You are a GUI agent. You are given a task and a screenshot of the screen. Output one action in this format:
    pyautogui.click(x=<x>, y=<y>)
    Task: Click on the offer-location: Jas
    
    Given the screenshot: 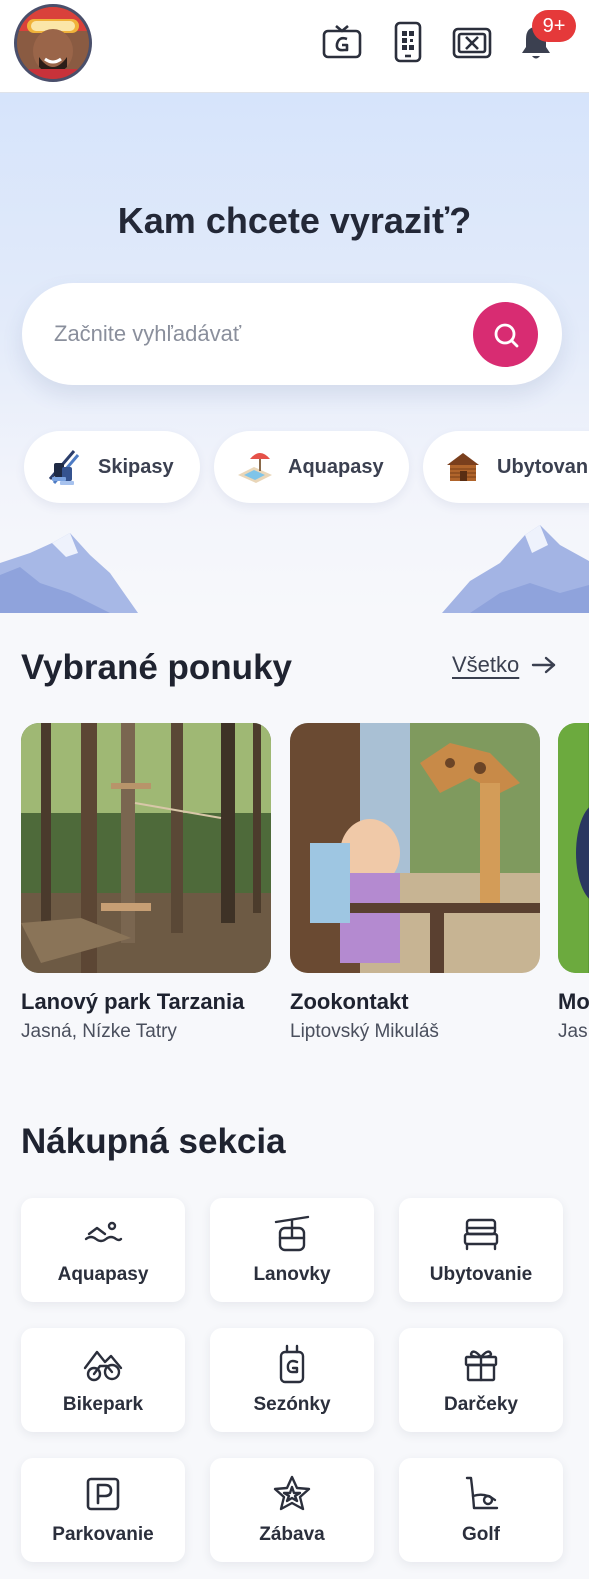 What is the action you would take?
    pyautogui.click(x=573, y=1031)
    